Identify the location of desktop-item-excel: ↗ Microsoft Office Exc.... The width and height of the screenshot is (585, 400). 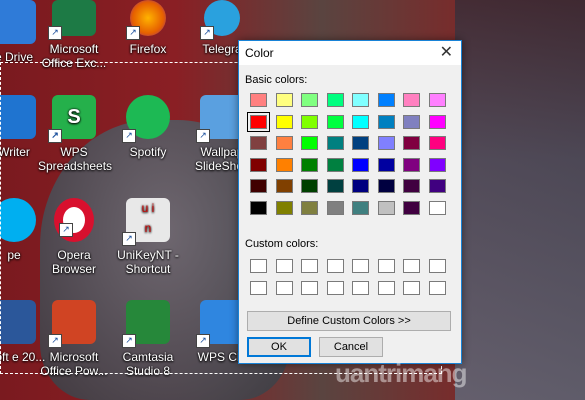
(74, 35).